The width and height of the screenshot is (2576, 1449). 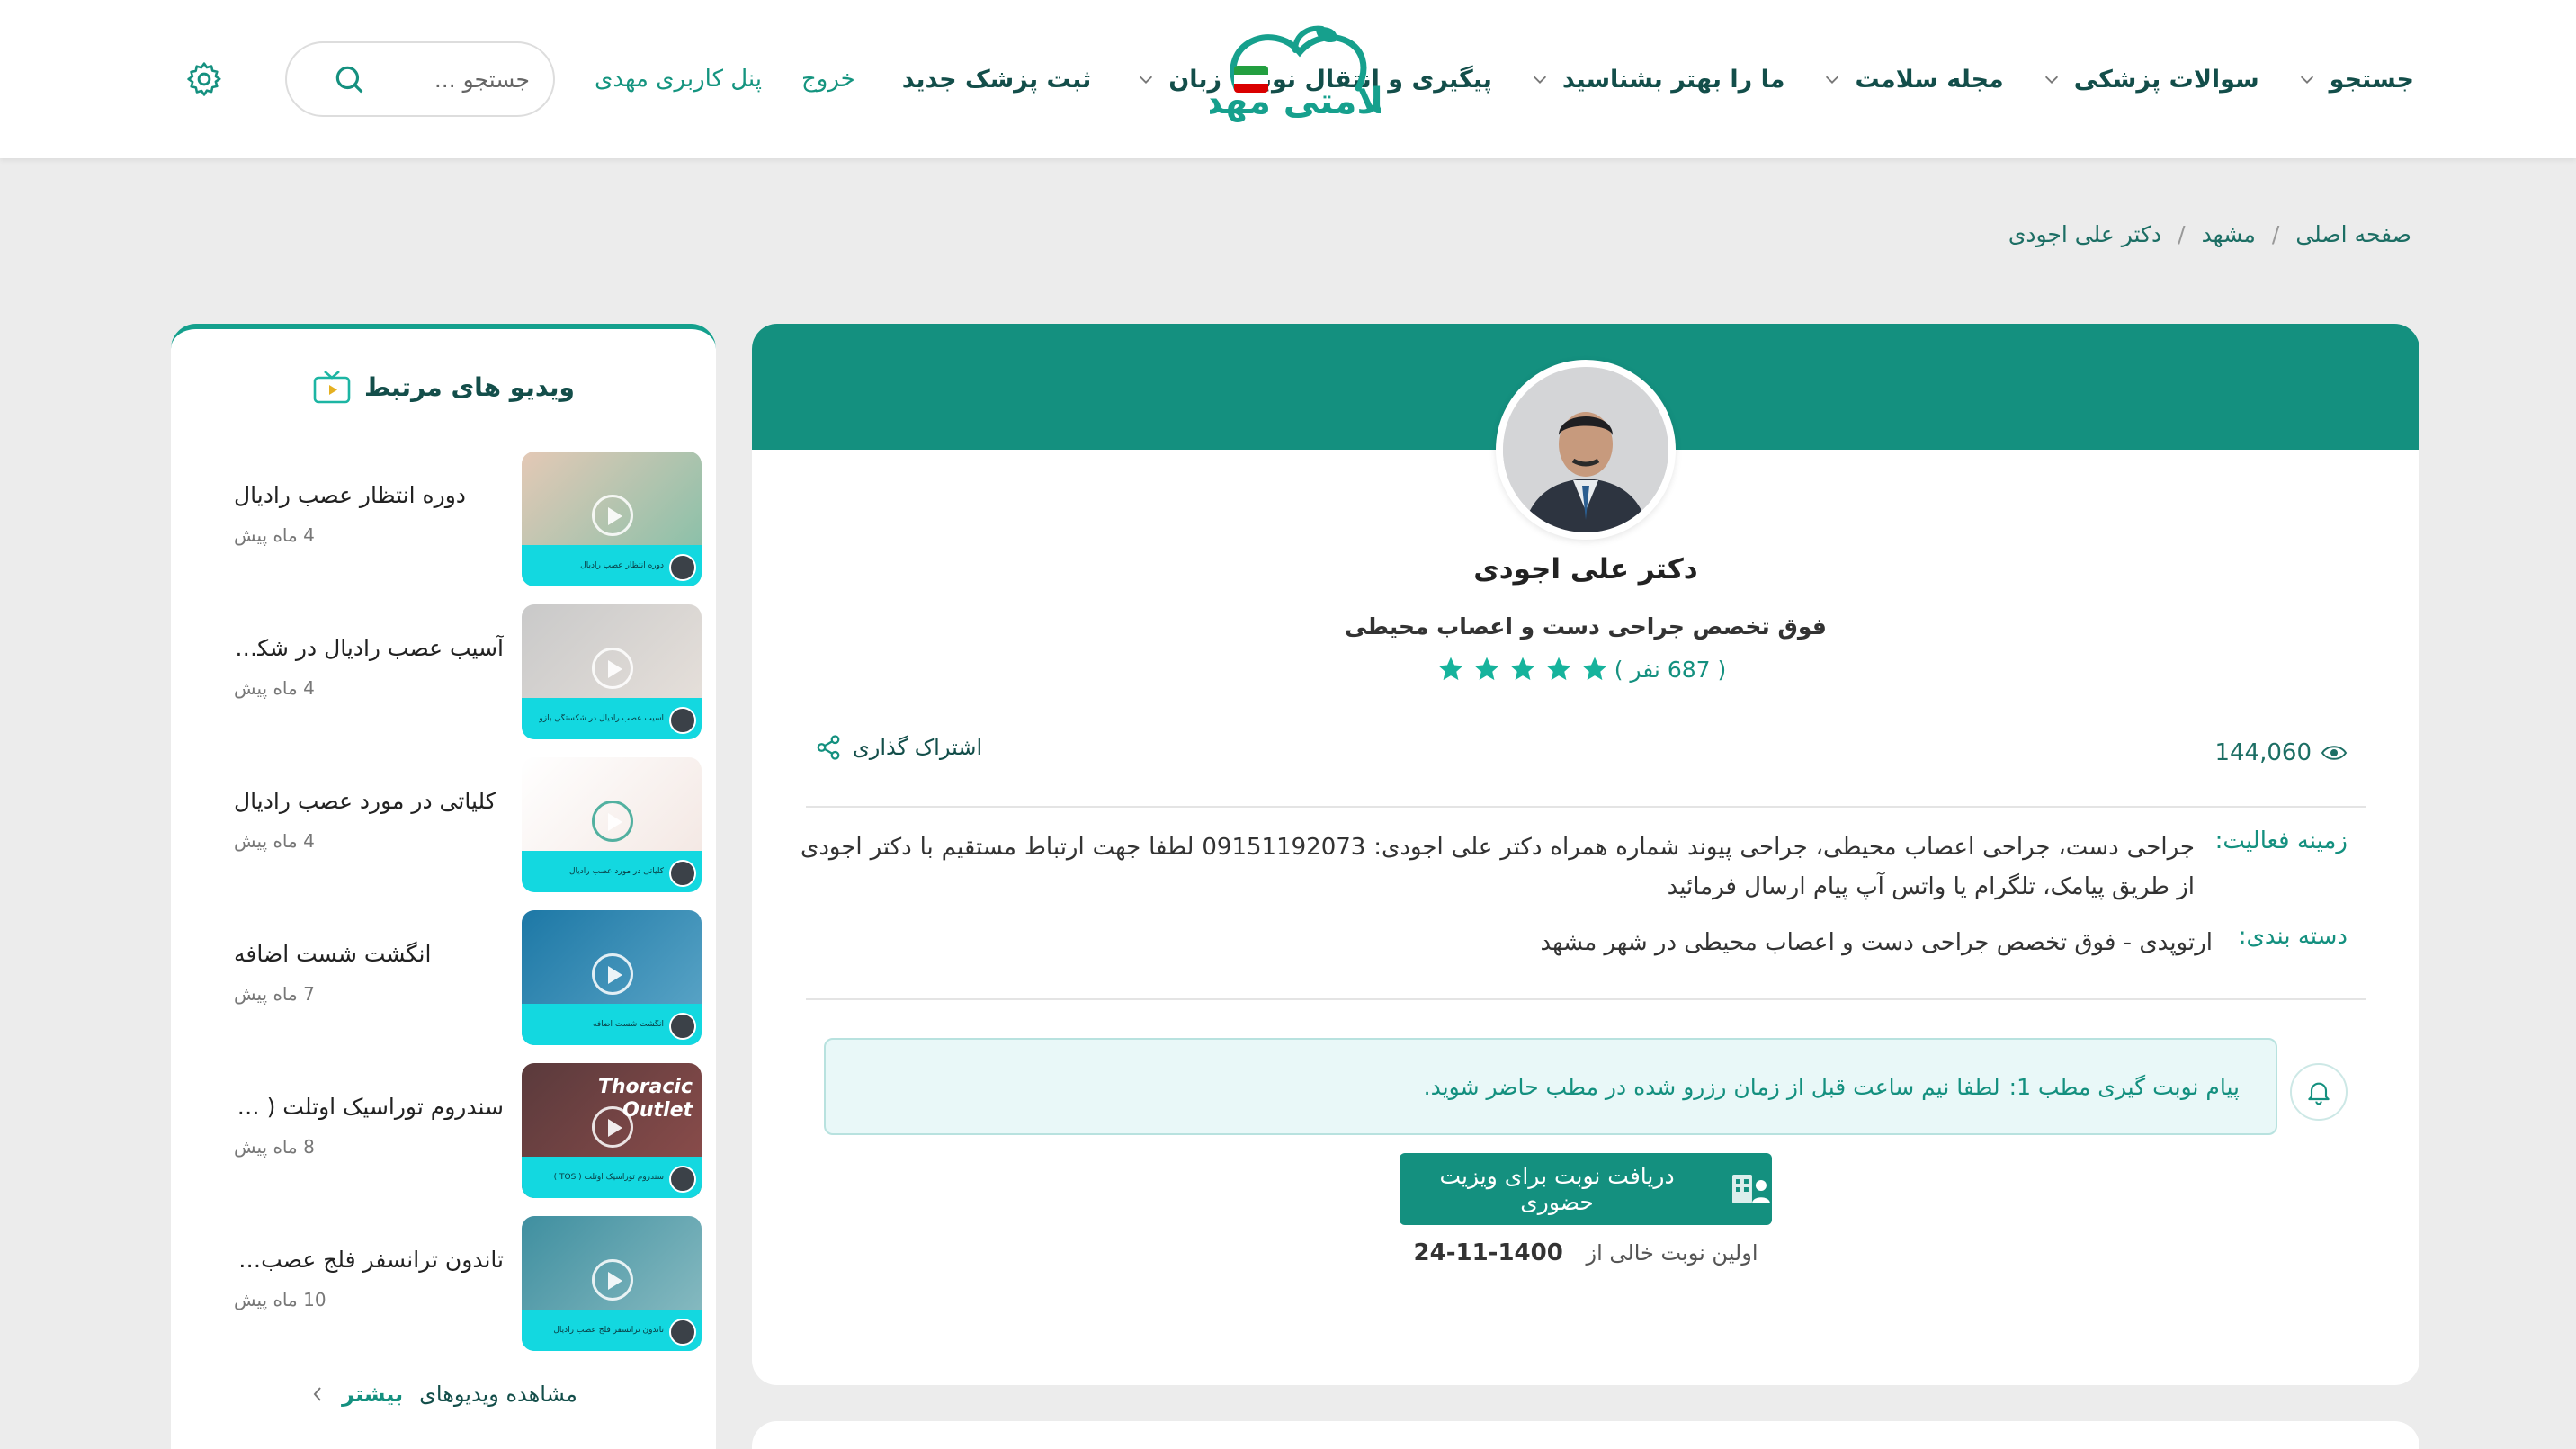 What do you see at coordinates (608, 1330) in the screenshot?
I see `thumbnail-label: تاندون ترانسفر فلج عصب رادیال` at bounding box center [608, 1330].